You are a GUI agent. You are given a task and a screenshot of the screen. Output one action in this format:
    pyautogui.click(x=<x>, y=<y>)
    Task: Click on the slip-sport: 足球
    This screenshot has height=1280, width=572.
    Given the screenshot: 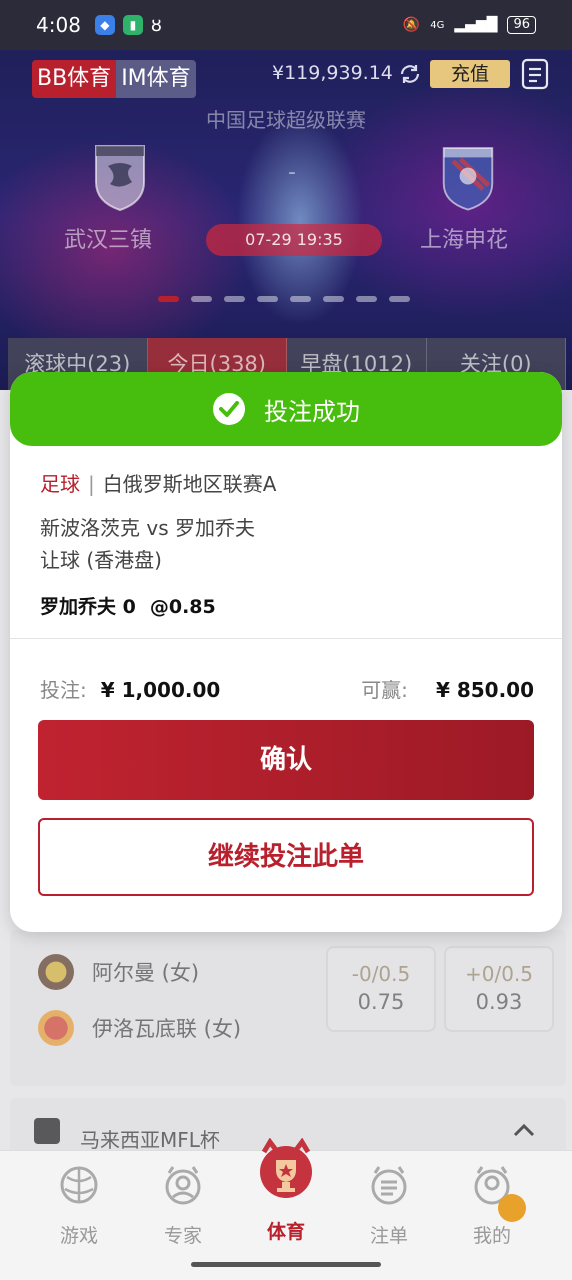 What is the action you would take?
    pyautogui.click(x=60, y=484)
    